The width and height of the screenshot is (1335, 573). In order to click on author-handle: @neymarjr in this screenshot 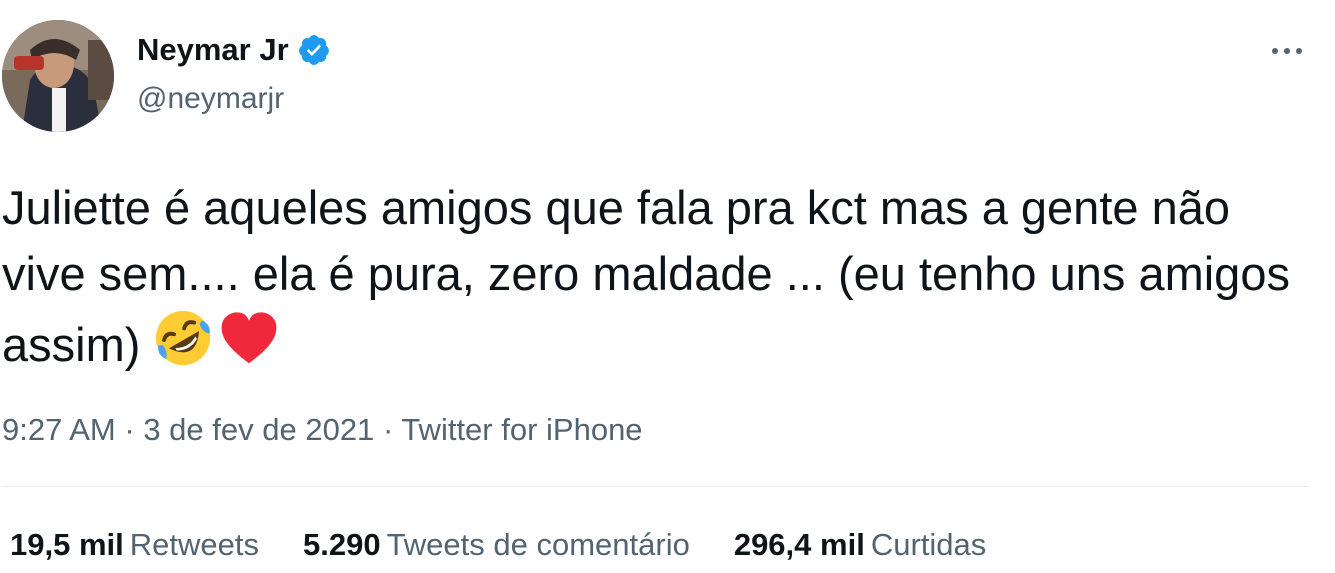, I will do `click(210, 99)`.